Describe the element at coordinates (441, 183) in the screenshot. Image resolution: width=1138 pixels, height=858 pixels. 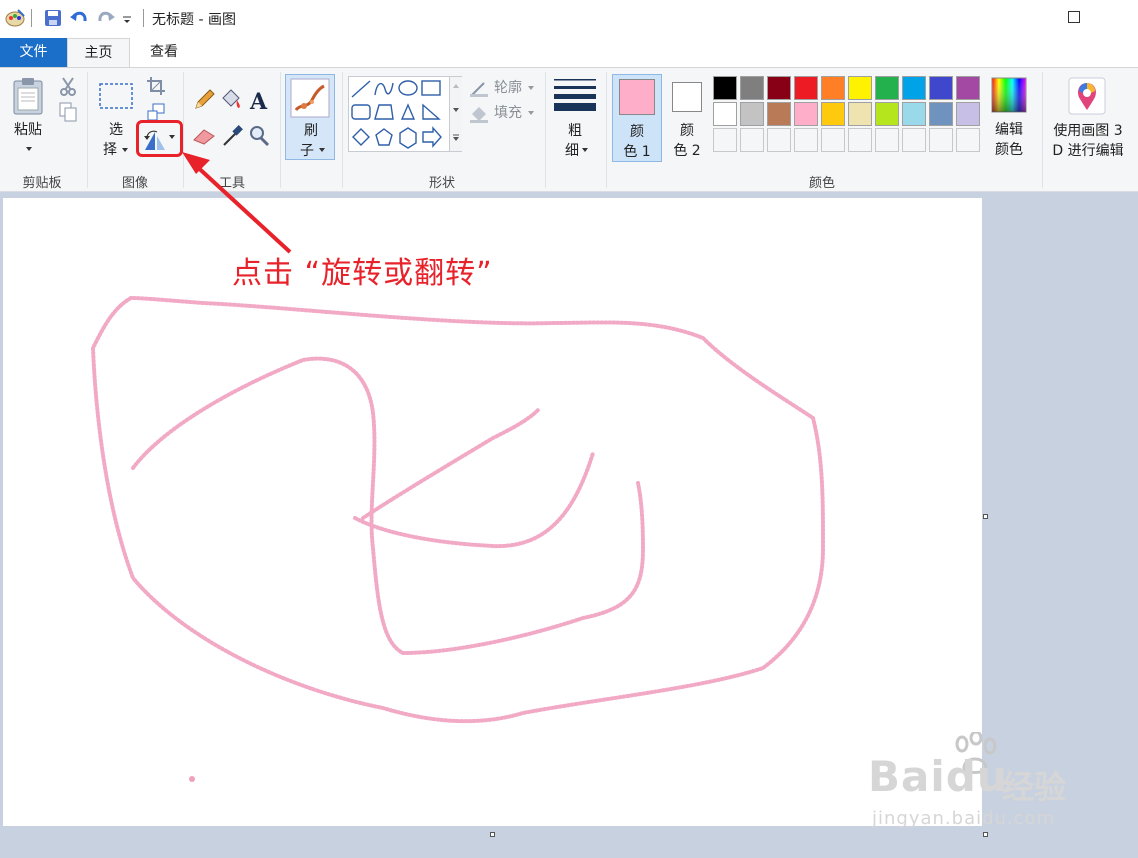
I see `shapes-group-label: 形状` at that location.